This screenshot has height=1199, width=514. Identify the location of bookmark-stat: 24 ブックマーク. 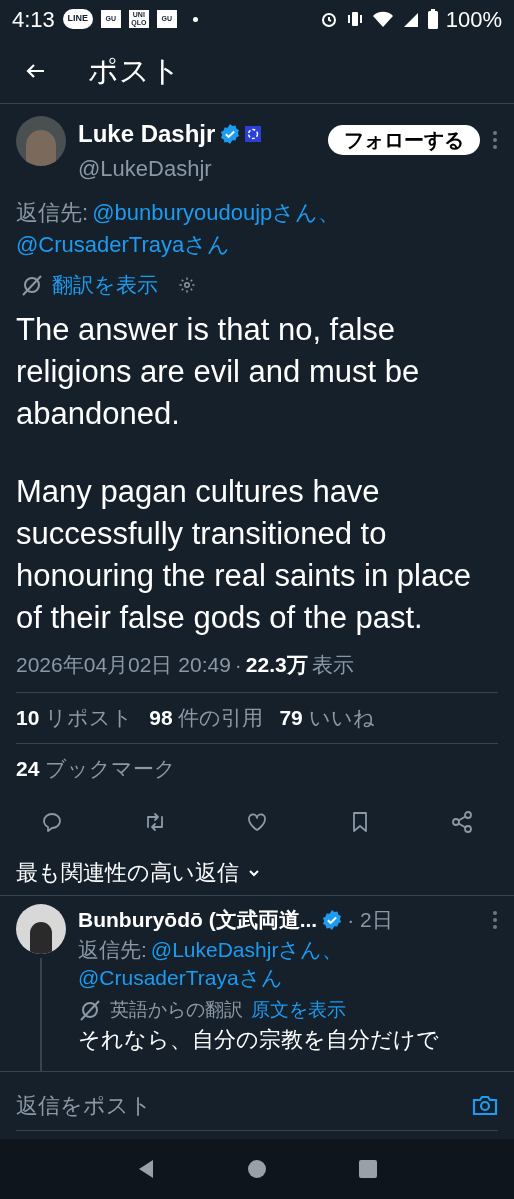
(96, 769).